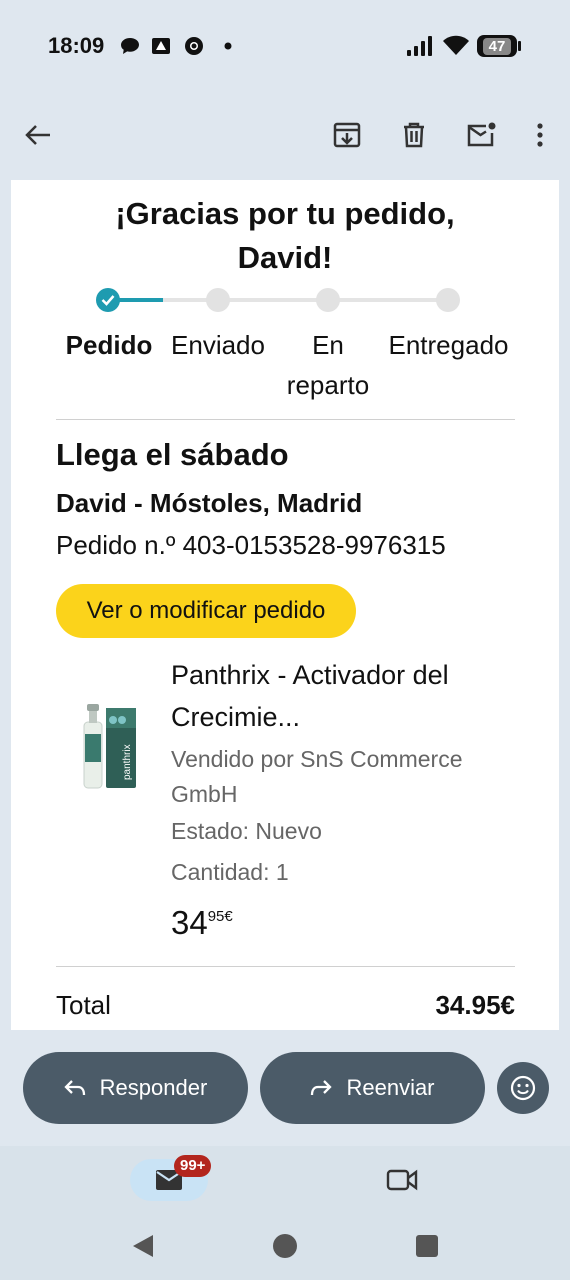 The image size is (570, 1280). I want to click on reply-label: Responder, so click(153, 1087).